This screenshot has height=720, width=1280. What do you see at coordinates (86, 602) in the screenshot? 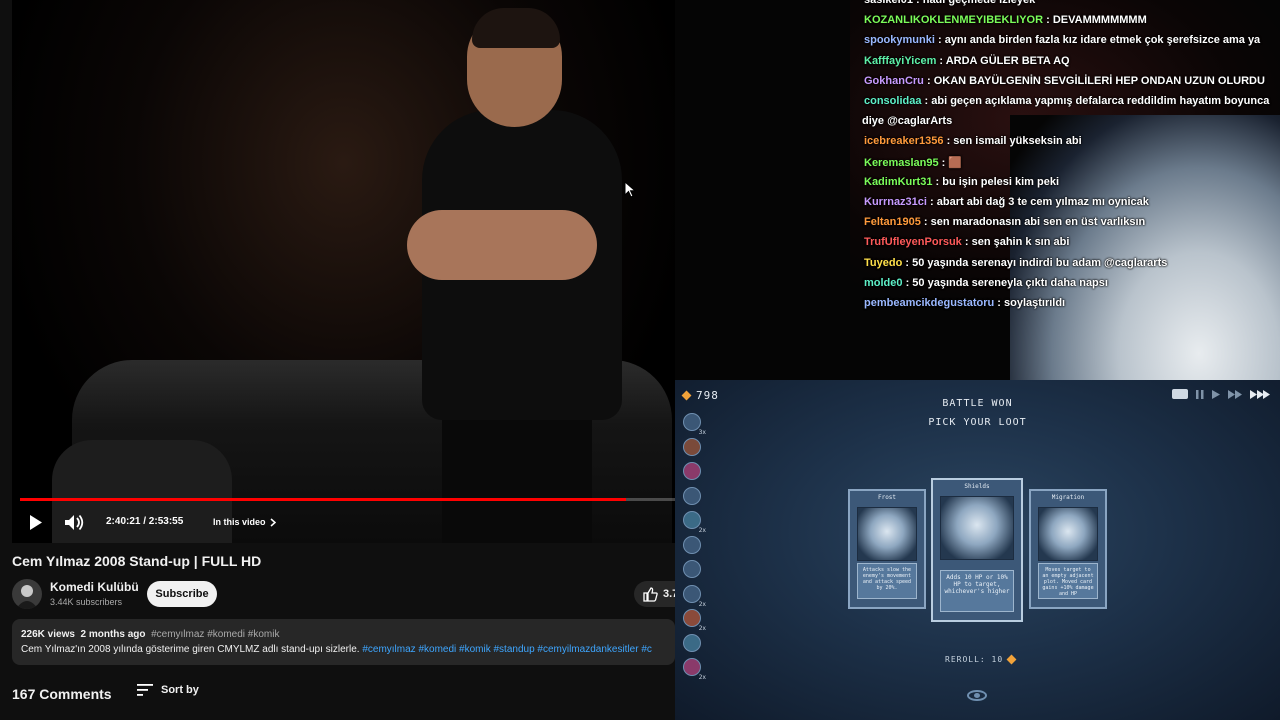
I see `subscriber-count: 3.44K subscribers` at bounding box center [86, 602].